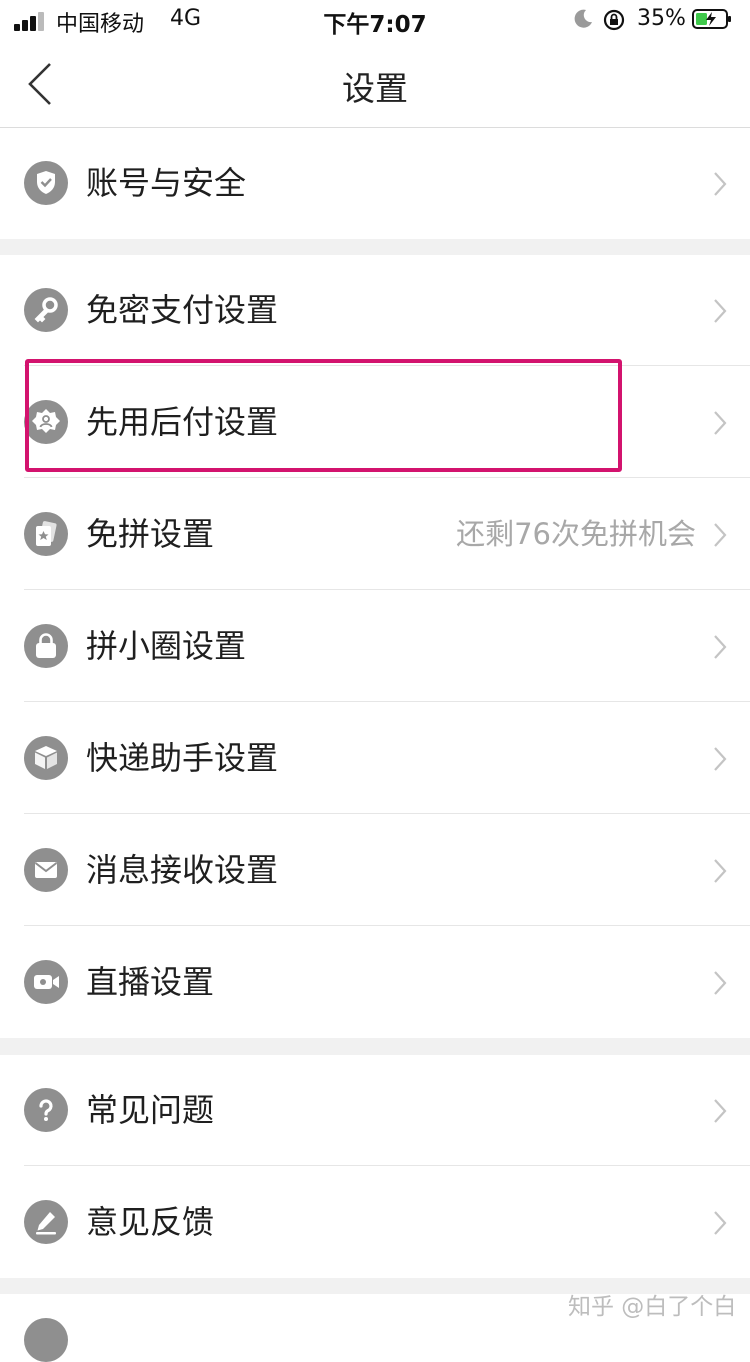 This screenshot has height=1362, width=750. Describe the element at coordinates (46, 870) in the screenshot. I see `envelope-icon` at that location.